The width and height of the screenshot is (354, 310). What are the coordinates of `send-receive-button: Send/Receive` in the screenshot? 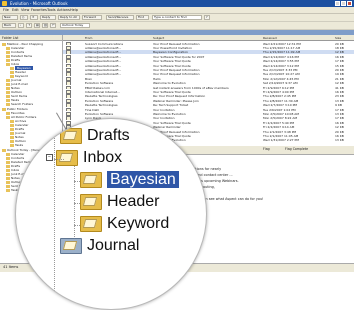 It's located at (120, 17).